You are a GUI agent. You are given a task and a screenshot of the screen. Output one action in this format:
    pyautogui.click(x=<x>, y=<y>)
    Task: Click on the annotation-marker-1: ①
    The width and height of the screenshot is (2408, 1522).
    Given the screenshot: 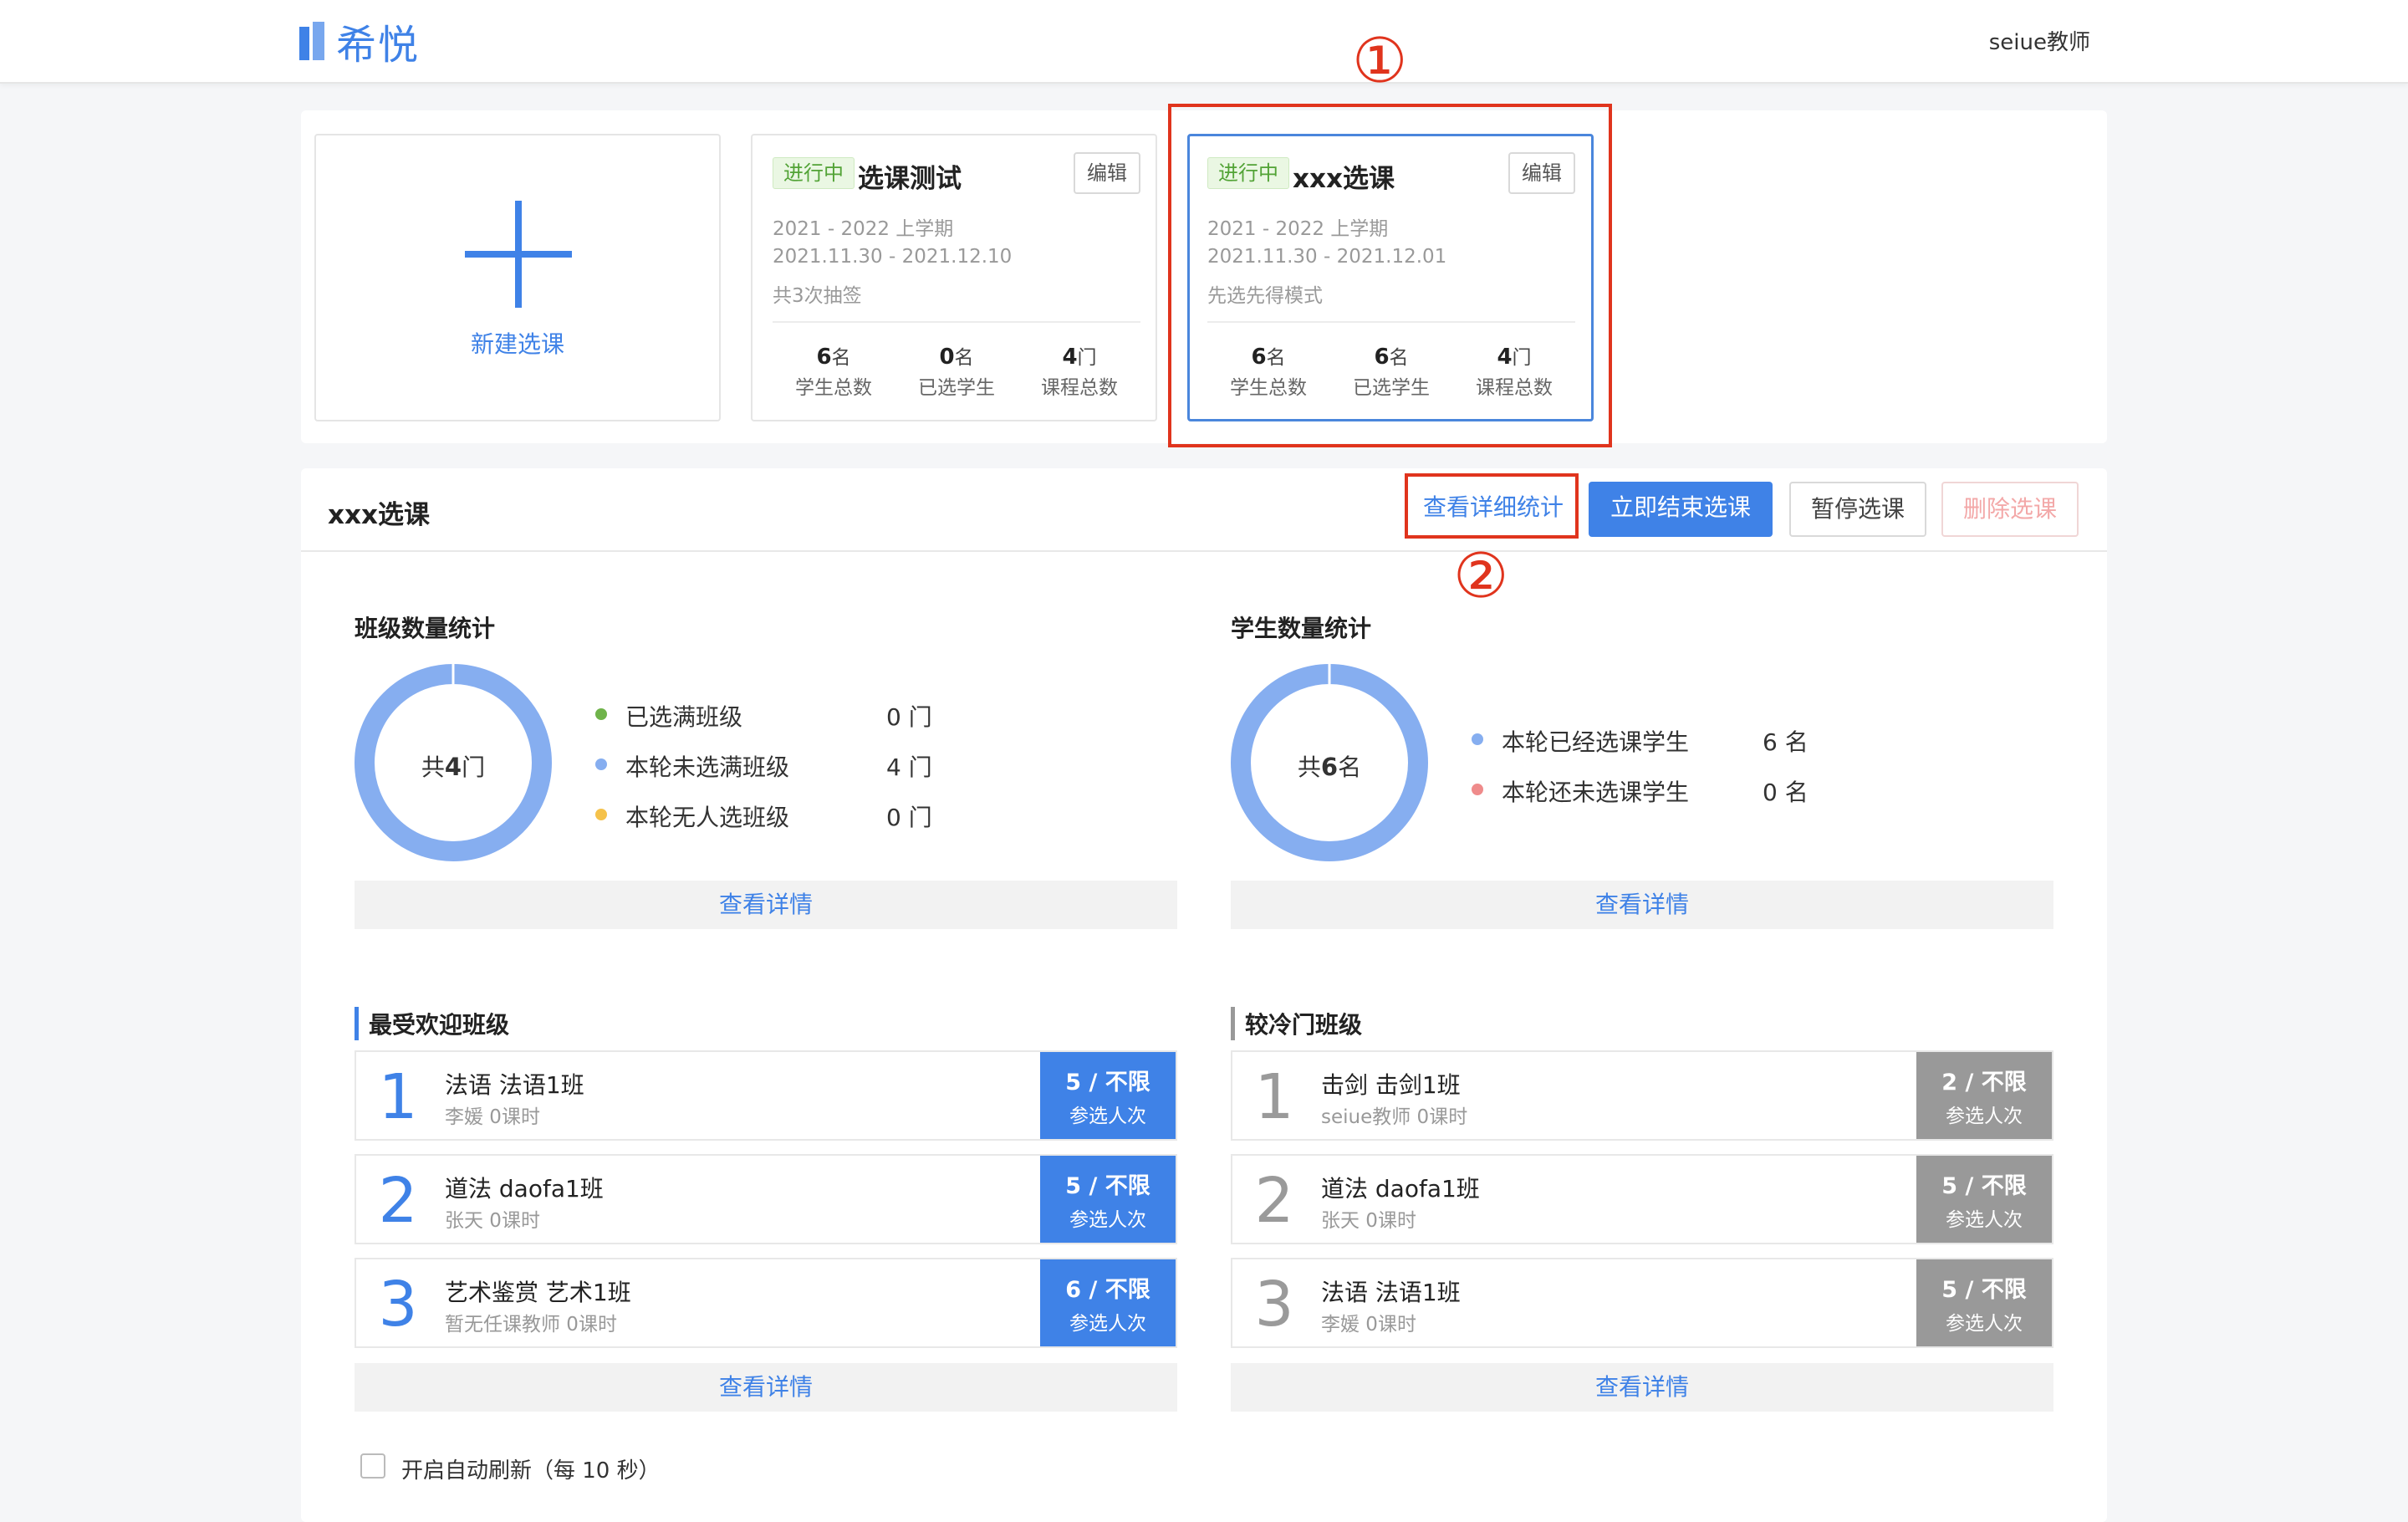 What is the action you would take?
    pyautogui.click(x=1380, y=61)
    